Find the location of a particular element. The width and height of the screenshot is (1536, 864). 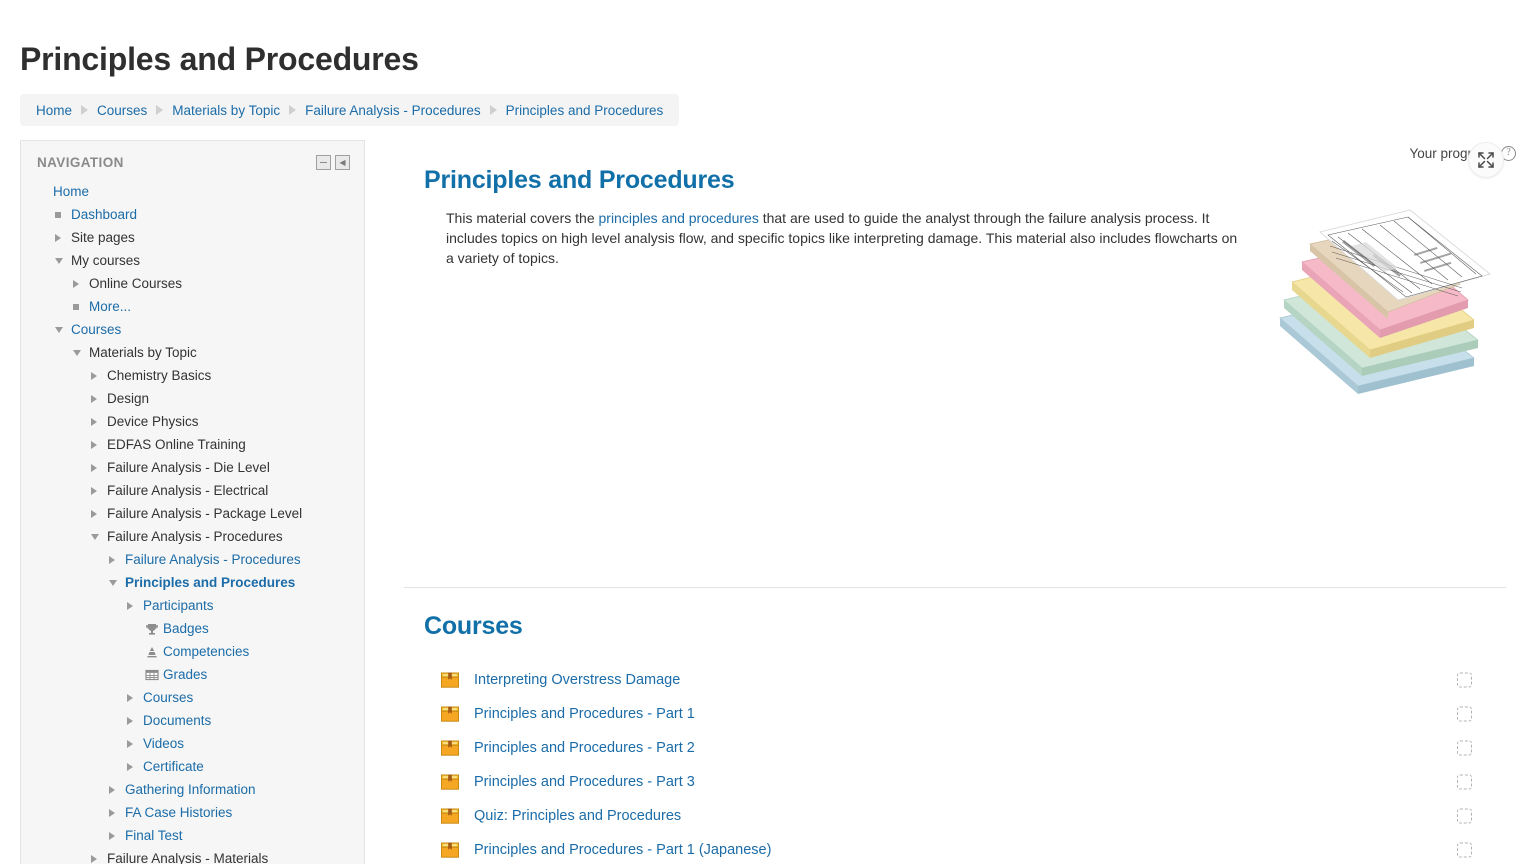

sidebar-item-label: Home is located at coordinates (71, 191).